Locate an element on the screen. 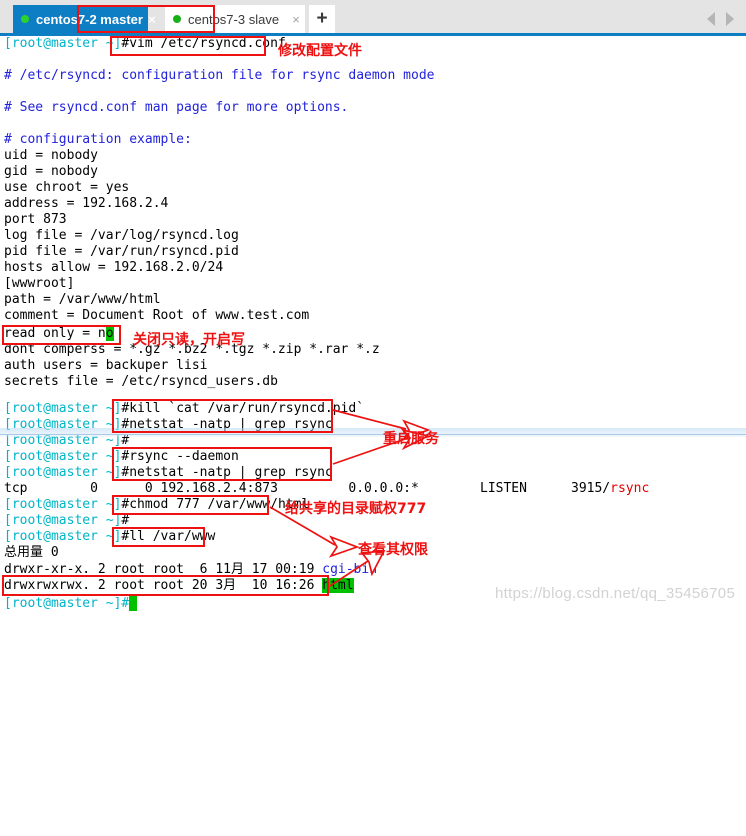 Image resolution: width=746 pixels, height=836 pixels. config-line-read-only: read only = no is located at coordinates (59, 334).